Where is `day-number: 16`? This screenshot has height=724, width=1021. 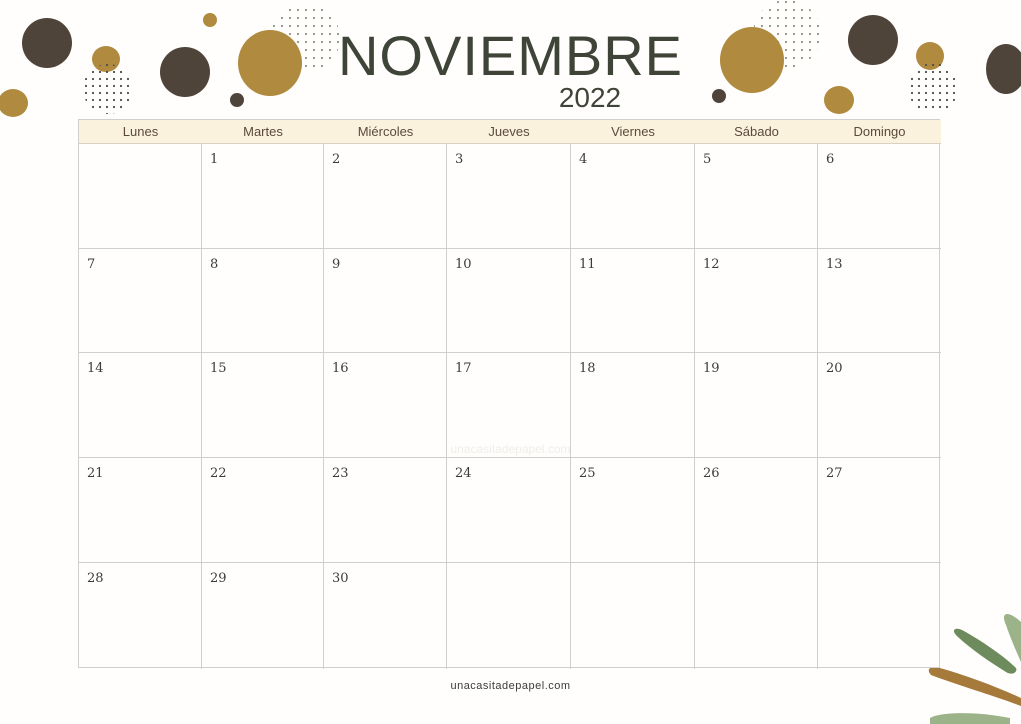 day-number: 16 is located at coordinates (340, 368).